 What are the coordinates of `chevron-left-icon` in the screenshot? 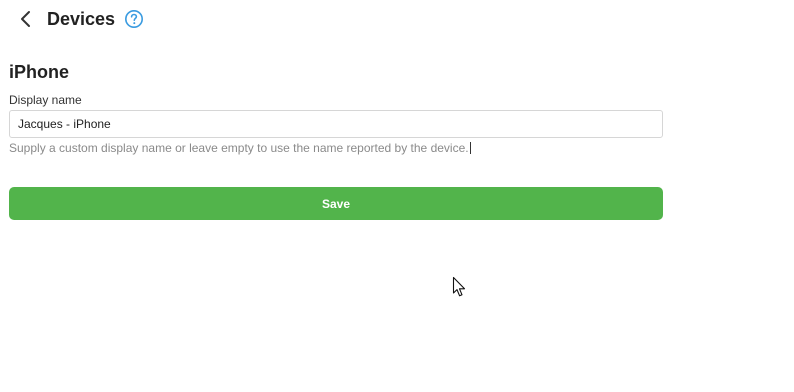 It's located at (25, 19).